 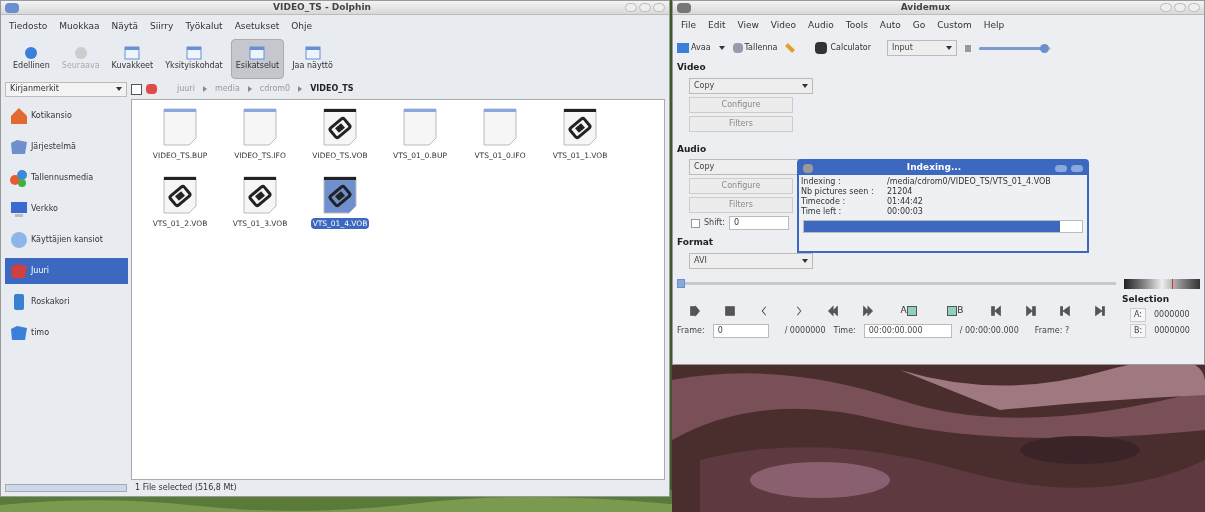 What do you see at coordinates (66, 147) in the screenshot?
I see `places-item: Järjestelmä` at bounding box center [66, 147].